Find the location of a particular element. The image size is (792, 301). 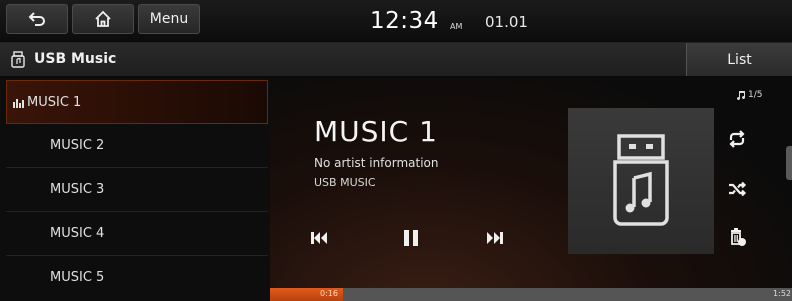

list-button-label: List is located at coordinates (739, 59).